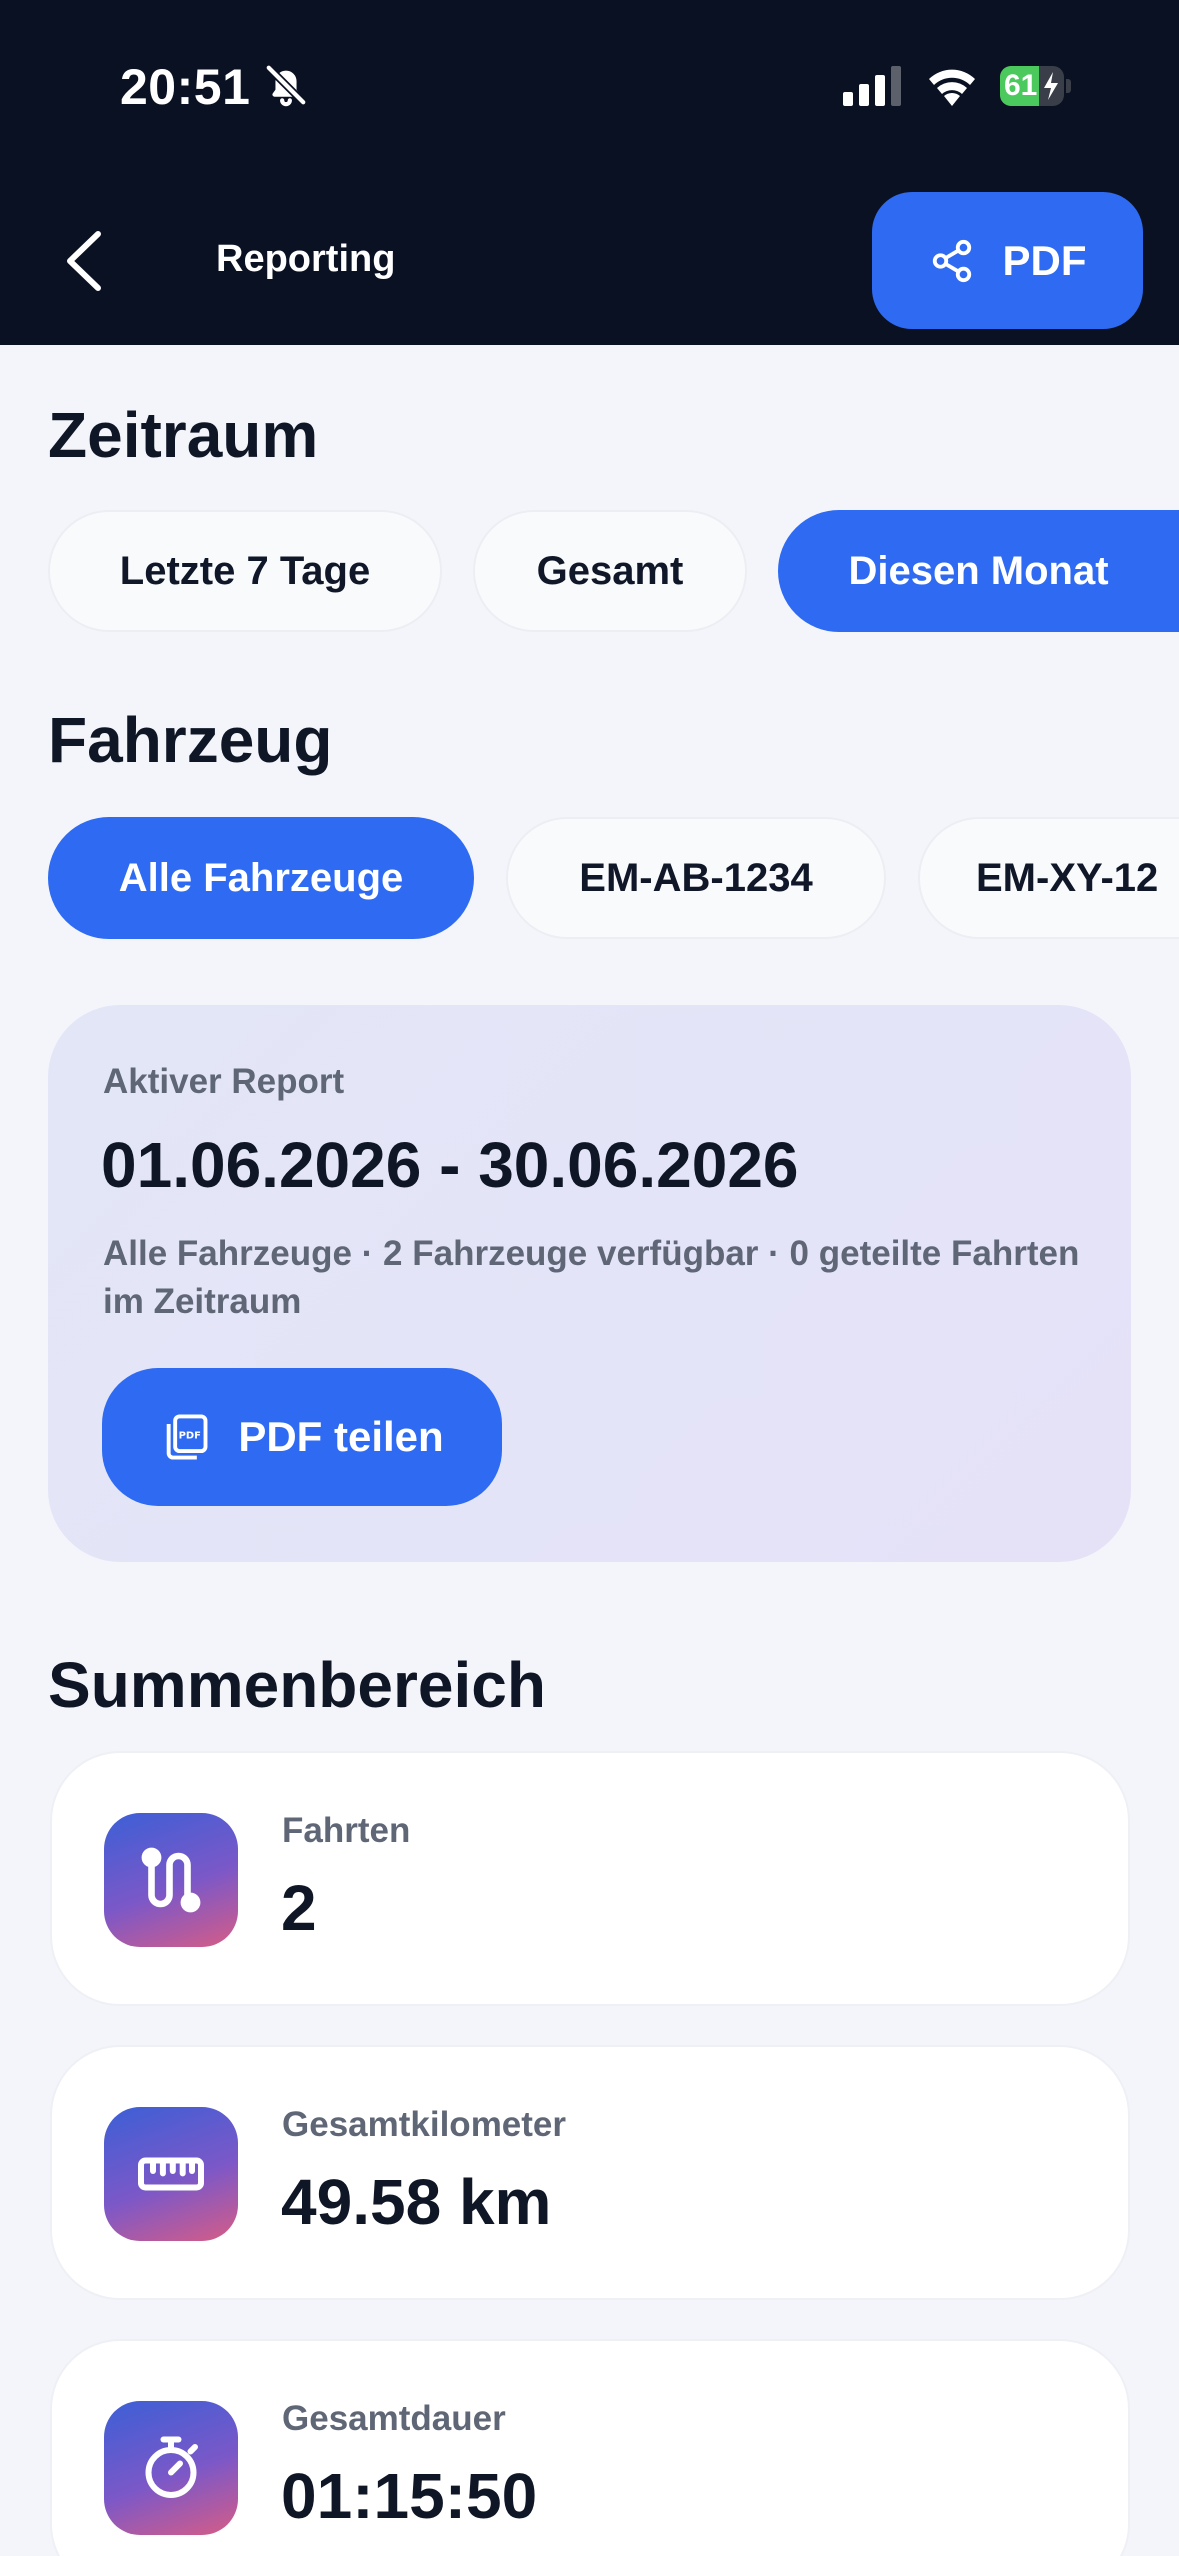 This screenshot has height=2556, width=1179. What do you see at coordinates (171, 1880) in the screenshot?
I see `route-icon` at bounding box center [171, 1880].